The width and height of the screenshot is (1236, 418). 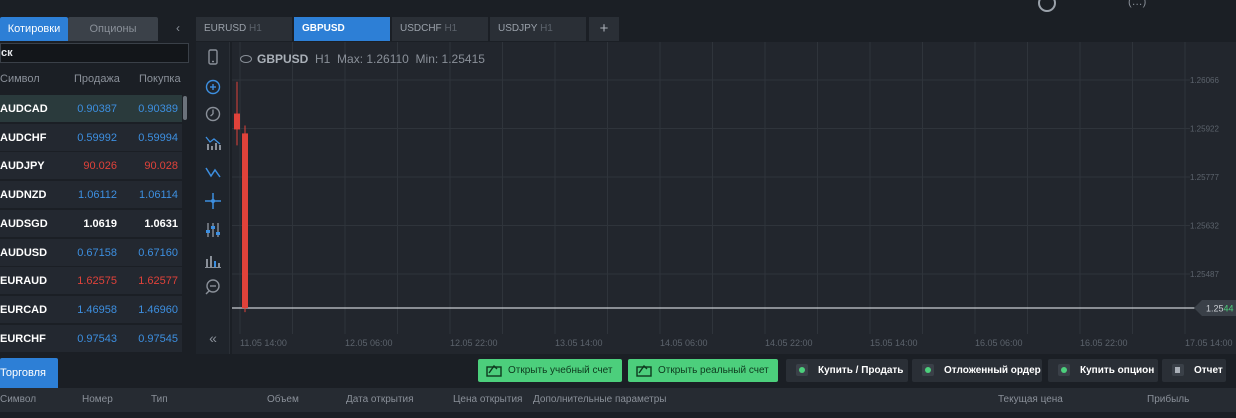 I want to click on chart-tab-gbpusd: GBPUSD, so click(x=342, y=29).